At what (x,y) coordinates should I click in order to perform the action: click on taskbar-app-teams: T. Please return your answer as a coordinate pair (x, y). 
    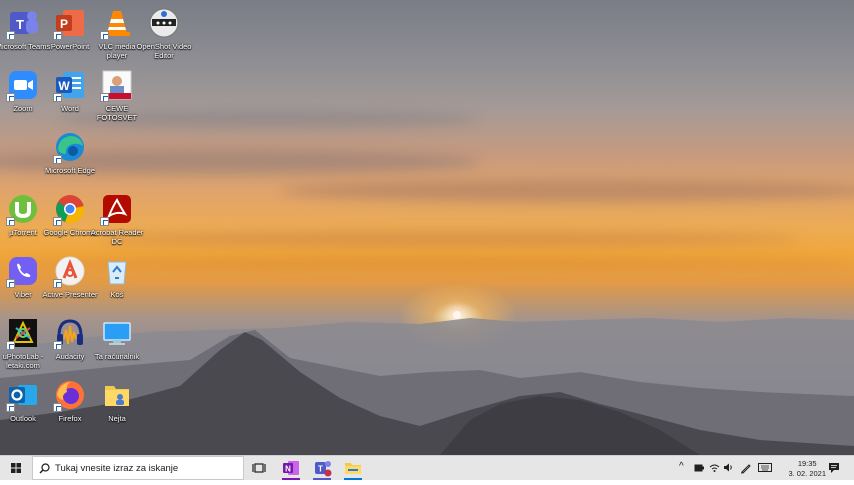
    Looking at the image, I should click on (322, 468).